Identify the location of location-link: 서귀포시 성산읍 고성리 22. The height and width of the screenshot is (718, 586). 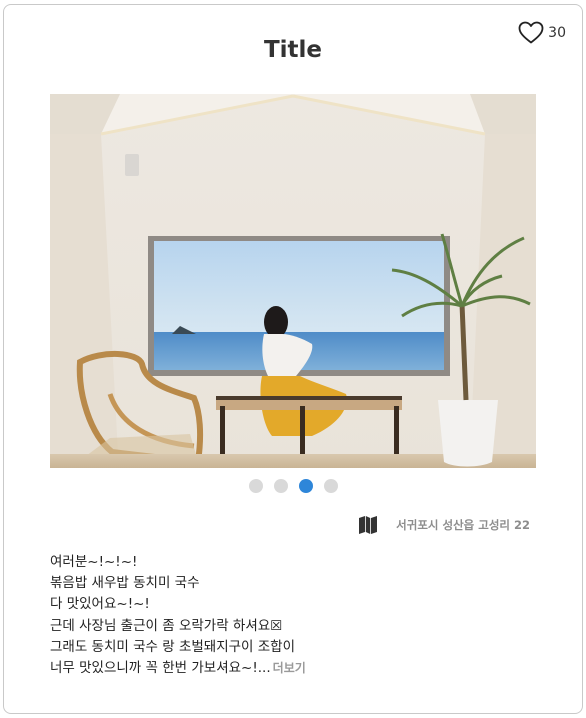
(444, 525).